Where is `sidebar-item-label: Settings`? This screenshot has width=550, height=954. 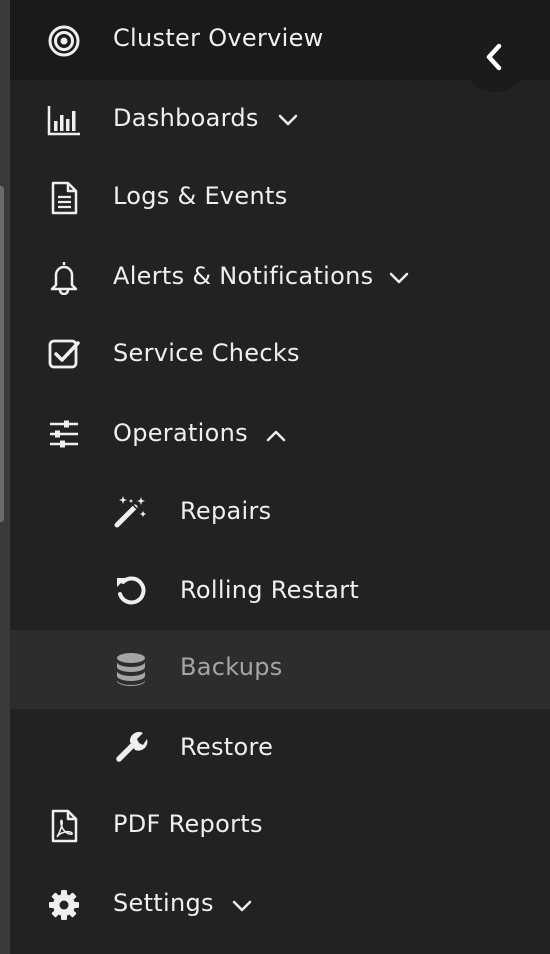
sidebar-item-label: Settings is located at coordinates (163, 903).